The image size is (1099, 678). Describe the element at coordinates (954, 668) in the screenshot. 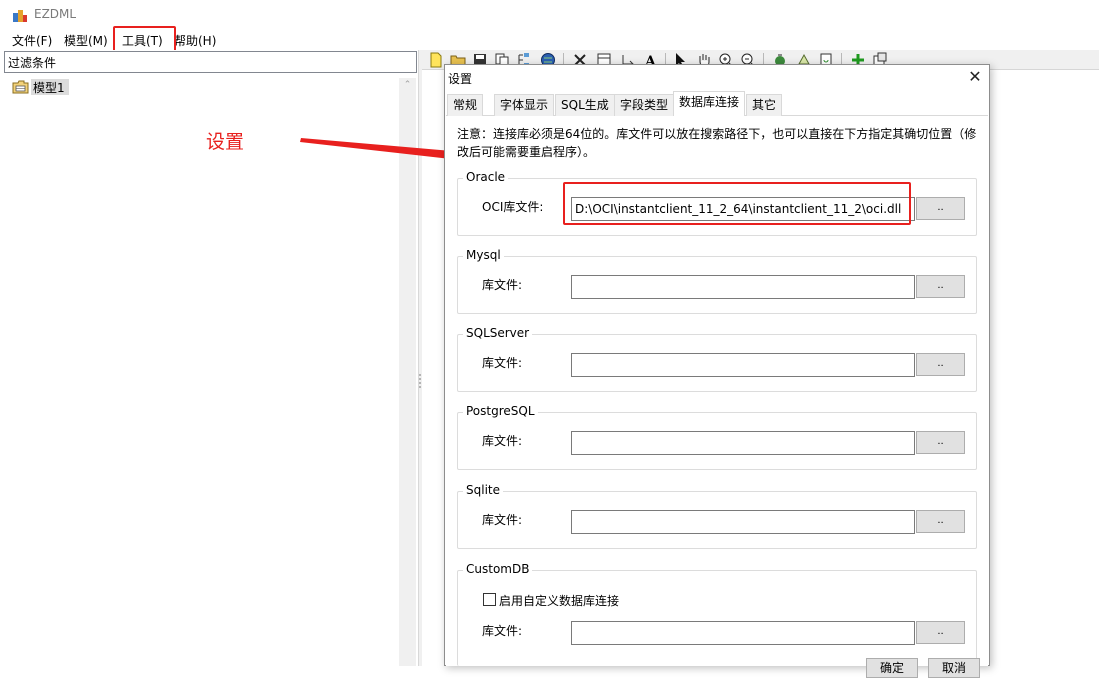

I see `cancel-button: 取消` at that location.